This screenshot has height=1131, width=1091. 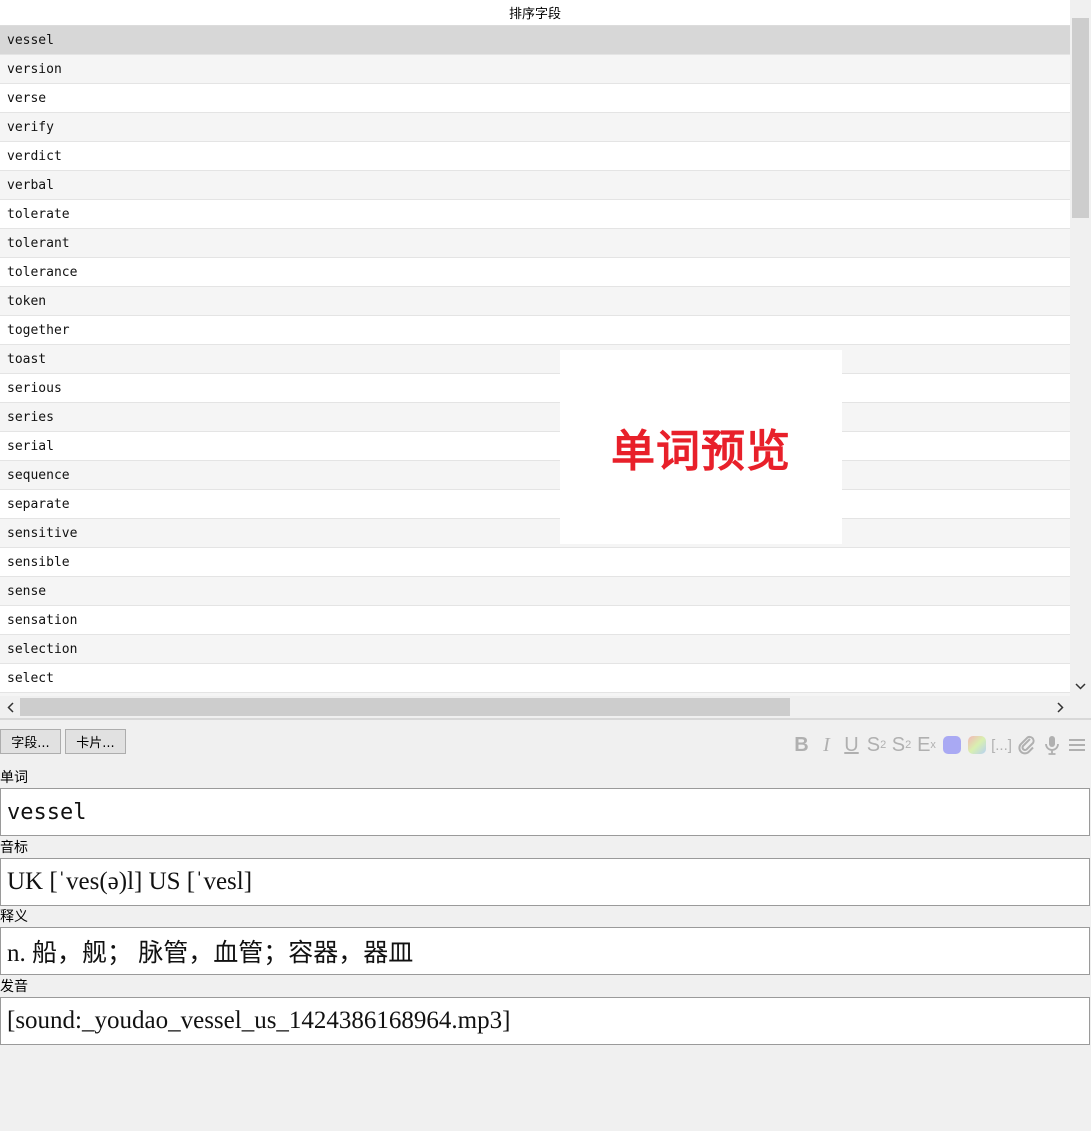 What do you see at coordinates (535, 678) in the screenshot?
I see `table-row: select` at bounding box center [535, 678].